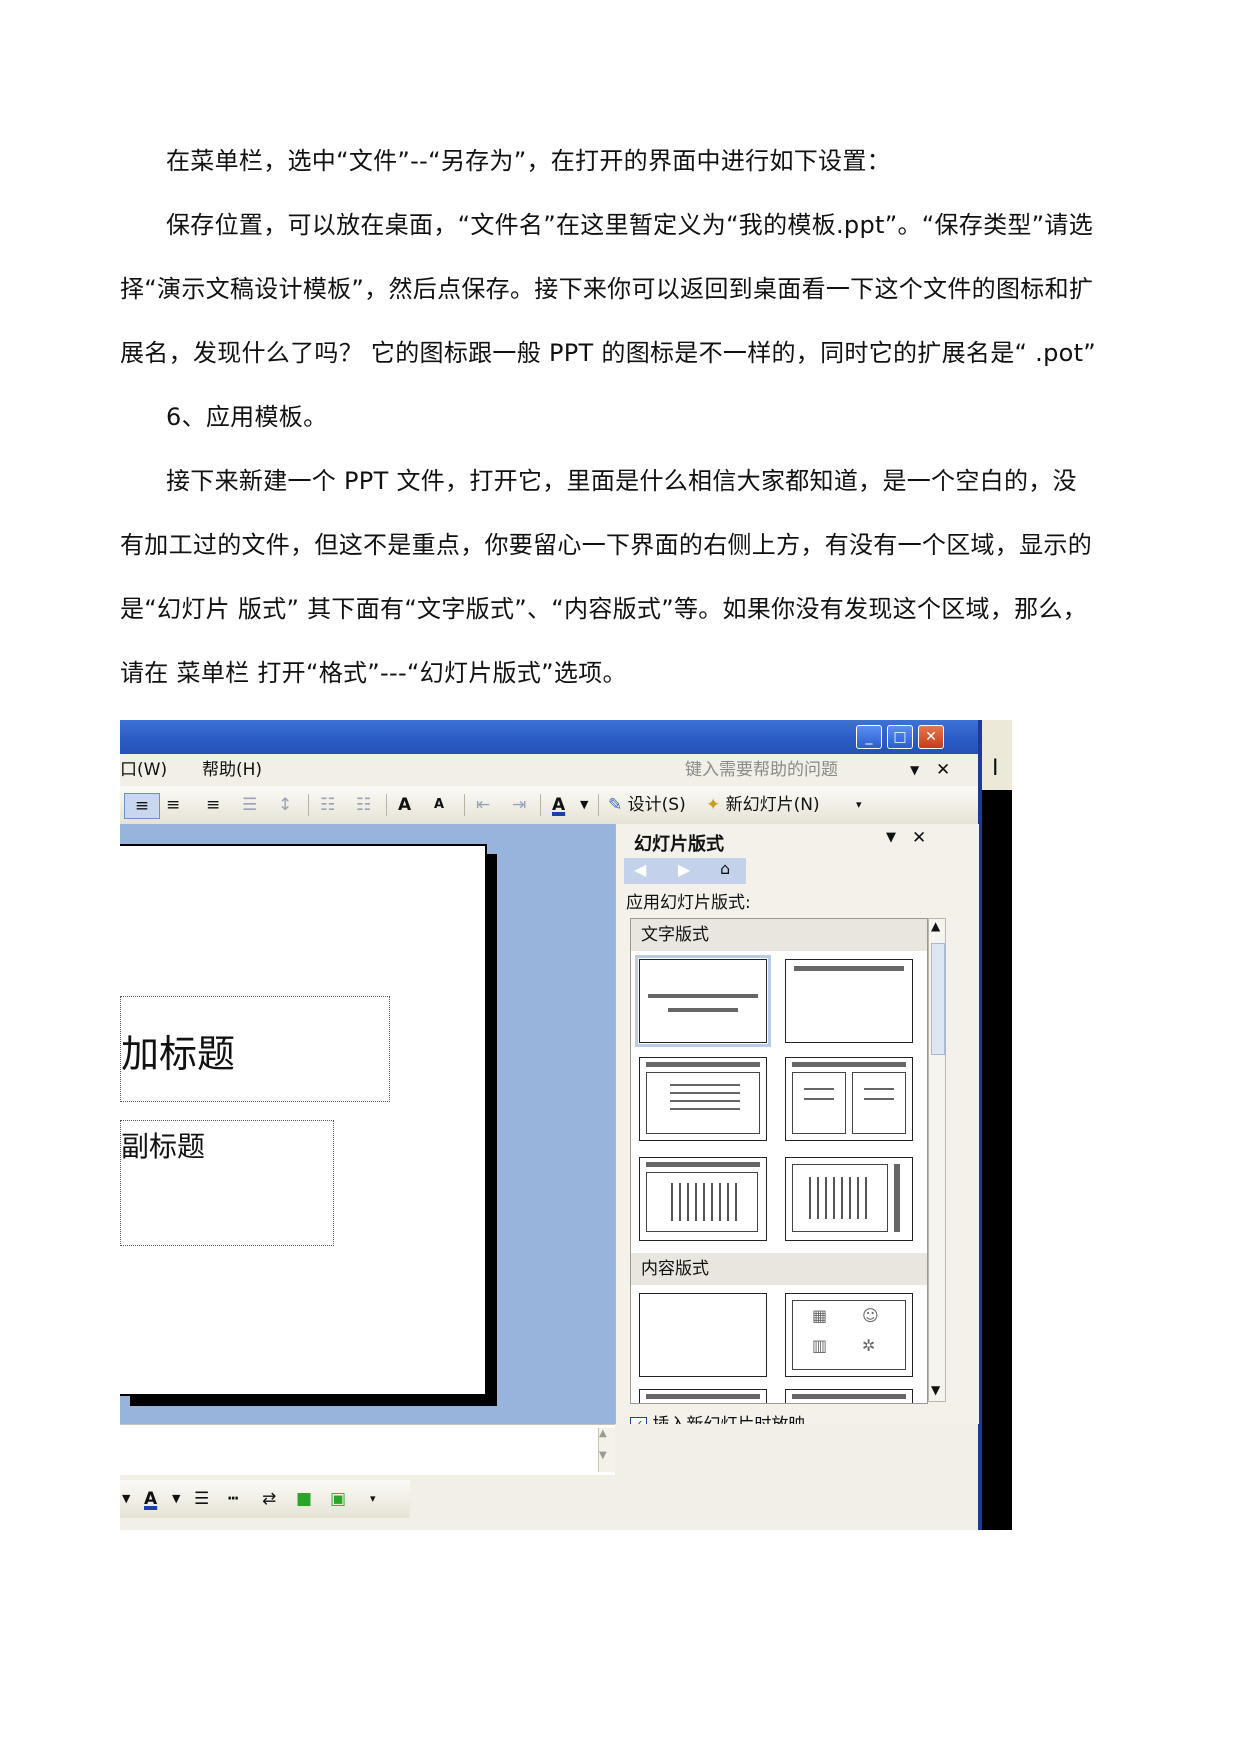  What do you see at coordinates (703, 1001) in the screenshot?
I see `layout-title-slide` at bounding box center [703, 1001].